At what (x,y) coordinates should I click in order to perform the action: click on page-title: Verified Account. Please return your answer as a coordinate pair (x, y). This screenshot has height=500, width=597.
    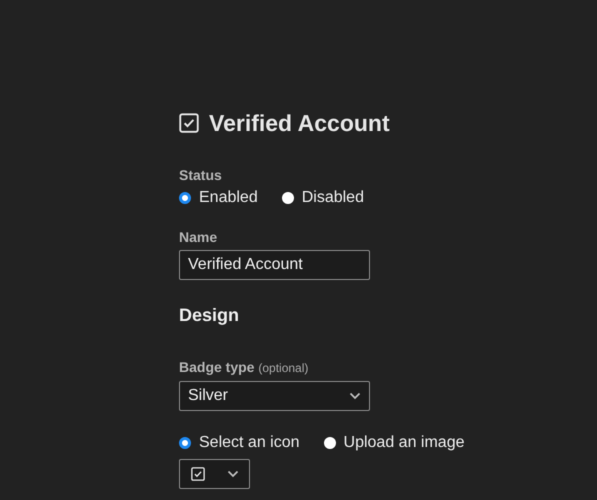
    Looking at the image, I should click on (299, 123).